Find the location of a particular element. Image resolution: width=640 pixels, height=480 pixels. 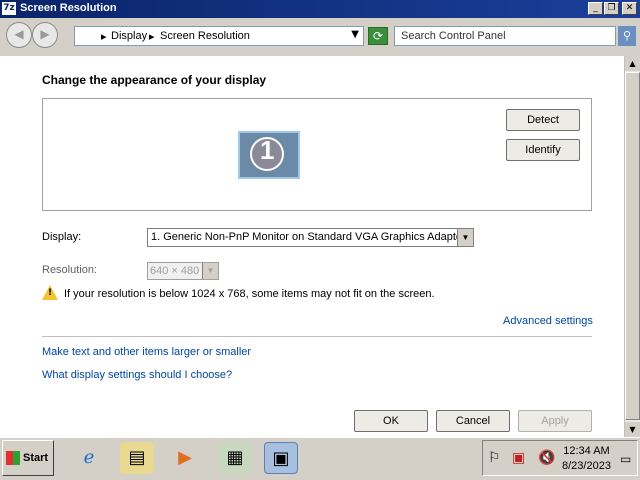

monitor-number: 1 is located at coordinates (267, 150).